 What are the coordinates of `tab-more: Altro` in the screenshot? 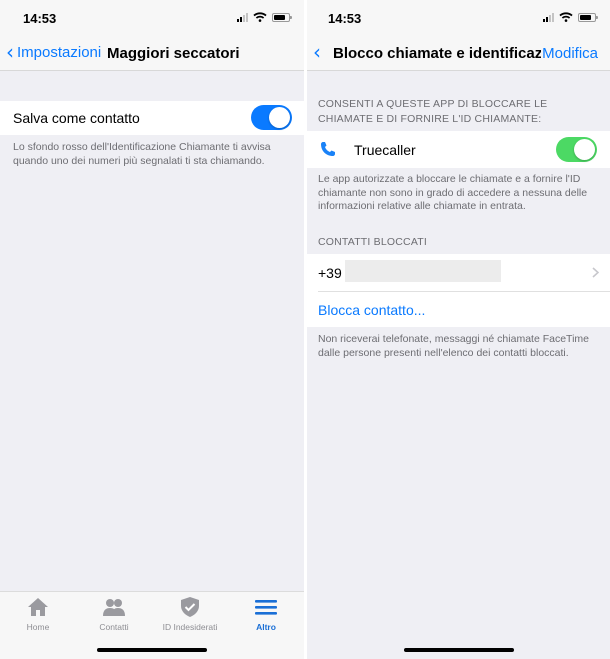 It's located at (266, 616).